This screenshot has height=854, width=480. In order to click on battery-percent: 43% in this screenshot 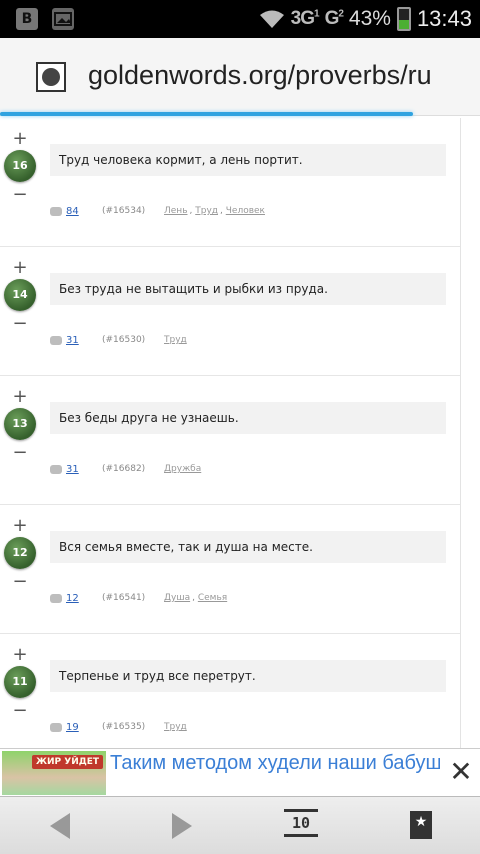, I will do `click(369, 18)`.